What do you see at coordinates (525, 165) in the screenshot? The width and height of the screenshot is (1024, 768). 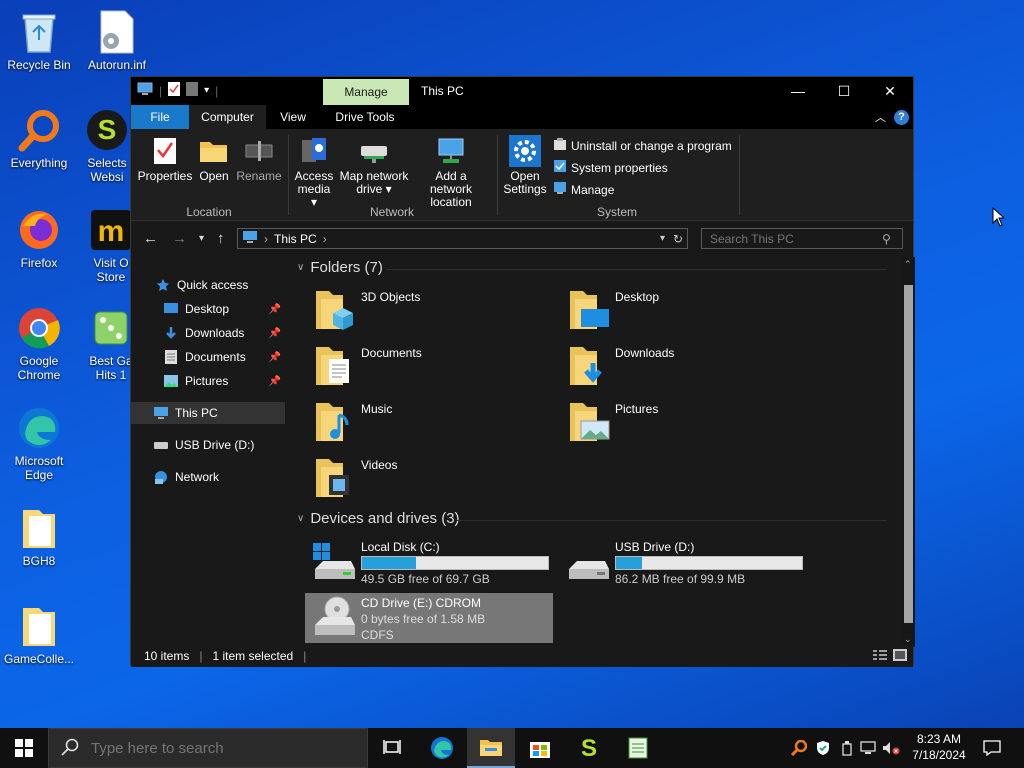 I see `open-settings-button: Open Settings` at bounding box center [525, 165].